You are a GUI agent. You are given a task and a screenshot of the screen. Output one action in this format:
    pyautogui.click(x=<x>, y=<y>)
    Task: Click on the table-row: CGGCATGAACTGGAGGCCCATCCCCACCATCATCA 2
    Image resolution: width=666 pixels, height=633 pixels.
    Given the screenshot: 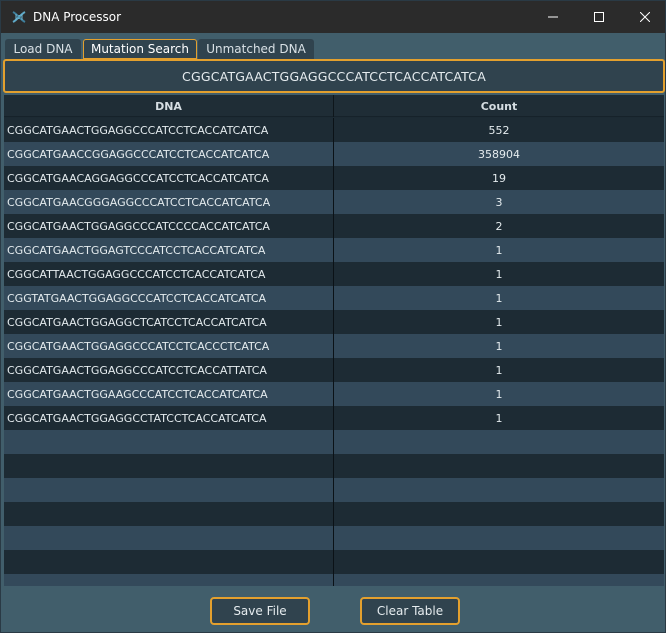 What is the action you would take?
    pyautogui.click(x=334, y=226)
    